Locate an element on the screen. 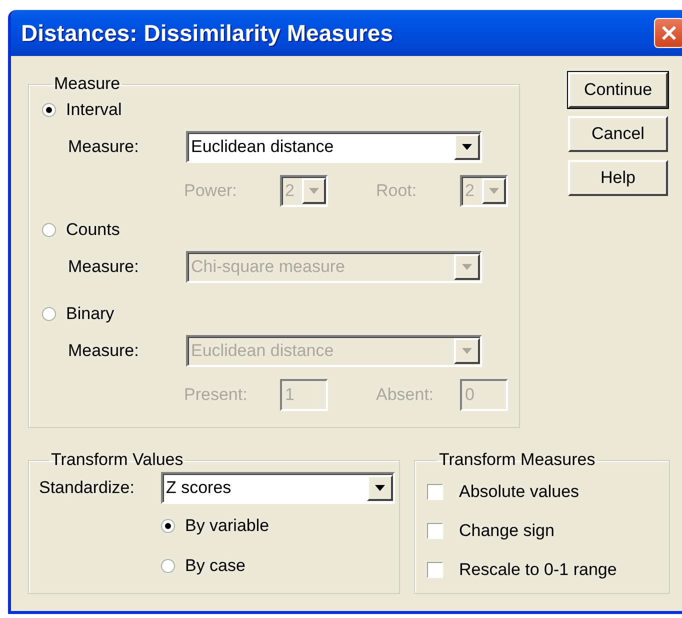 This screenshot has height=618, width=682. dialog-button: Continue is located at coordinates (618, 90).